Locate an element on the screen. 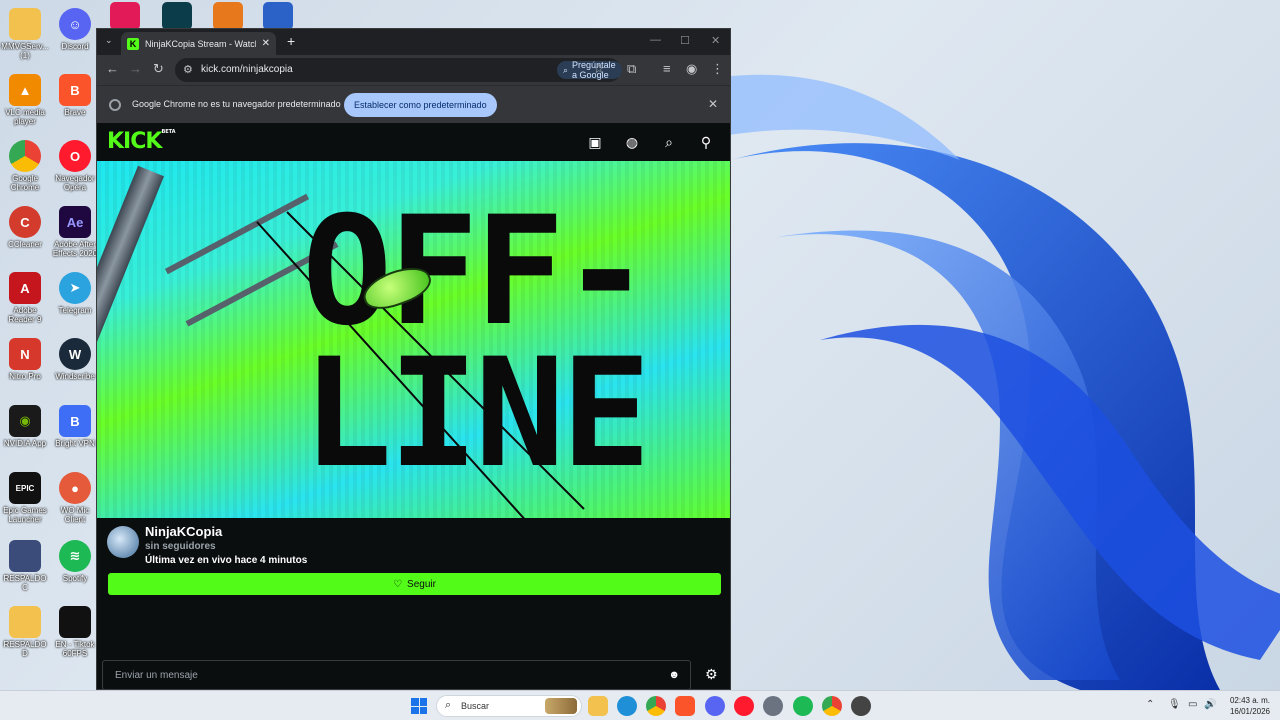  kick-logo: KICKBETA is located at coordinates (141, 141).